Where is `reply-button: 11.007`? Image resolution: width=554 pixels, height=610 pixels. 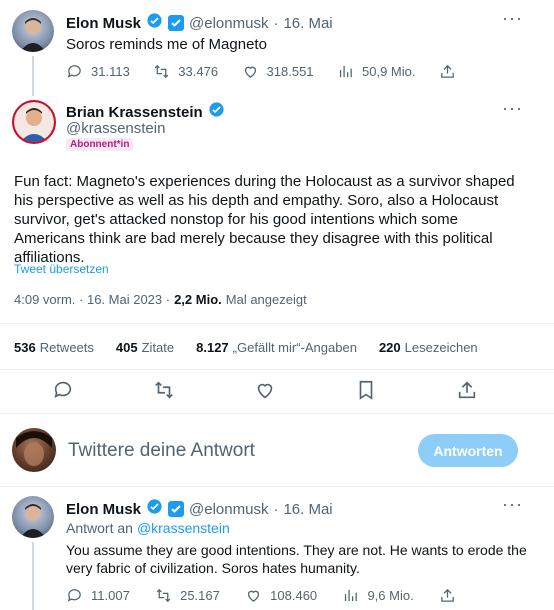 reply-button: 11.007 is located at coordinates (98, 595).